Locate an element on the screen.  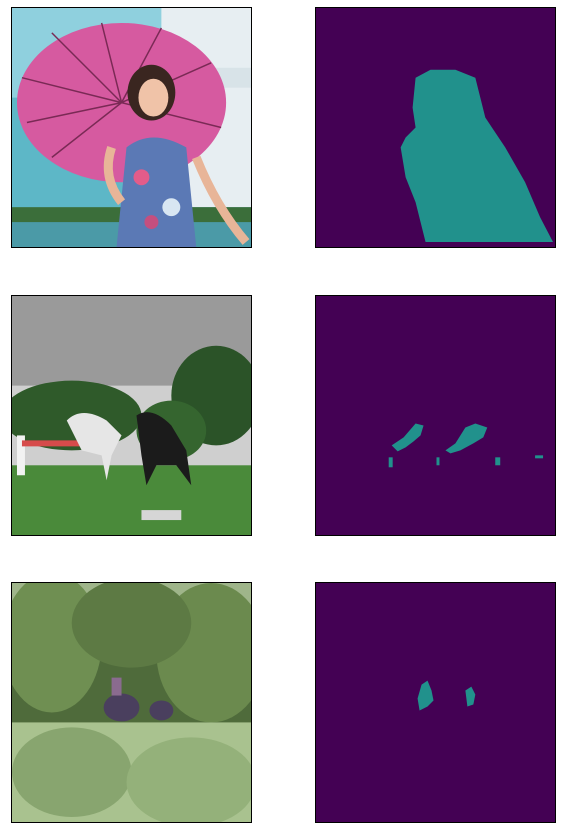
mask-horses is located at coordinates (435, 415).